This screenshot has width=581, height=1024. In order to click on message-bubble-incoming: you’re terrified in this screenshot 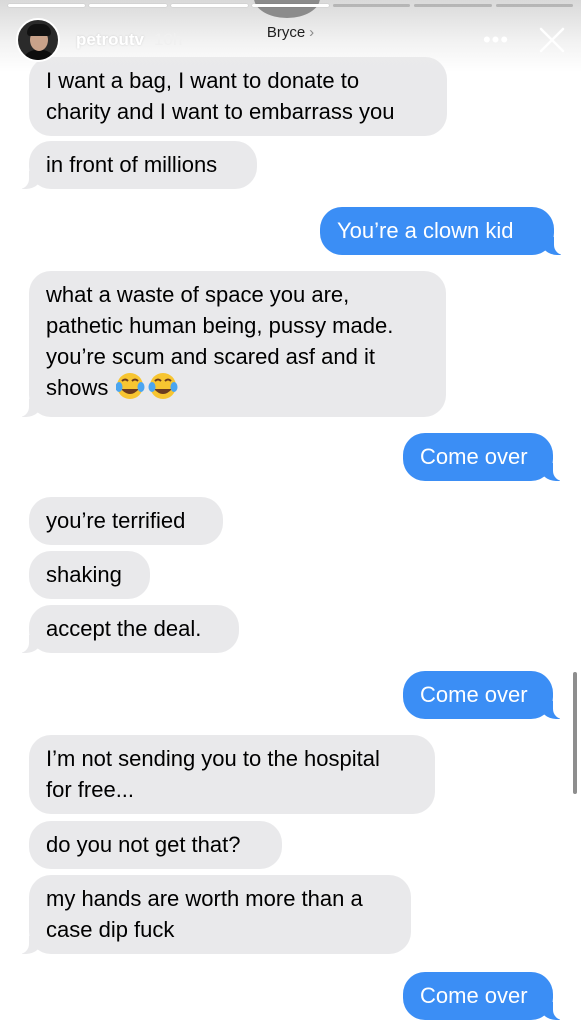, I will do `click(126, 521)`.